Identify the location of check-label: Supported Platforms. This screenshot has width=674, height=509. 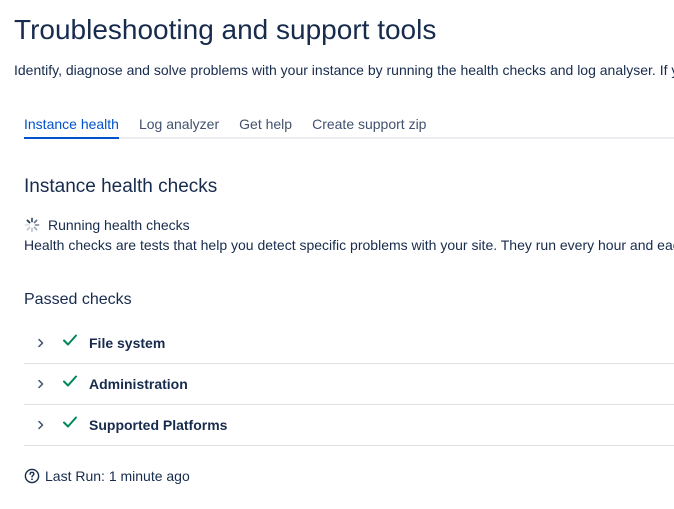
(158, 425).